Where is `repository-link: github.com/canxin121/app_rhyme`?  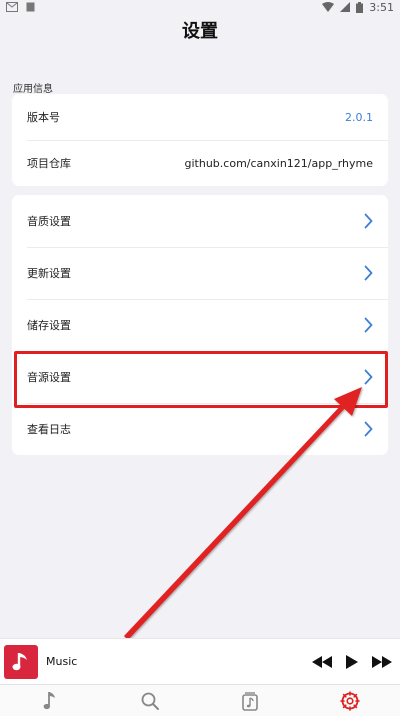
repository-link: github.com/canxin121/app_rhyme is located at coordinates (279, 163).